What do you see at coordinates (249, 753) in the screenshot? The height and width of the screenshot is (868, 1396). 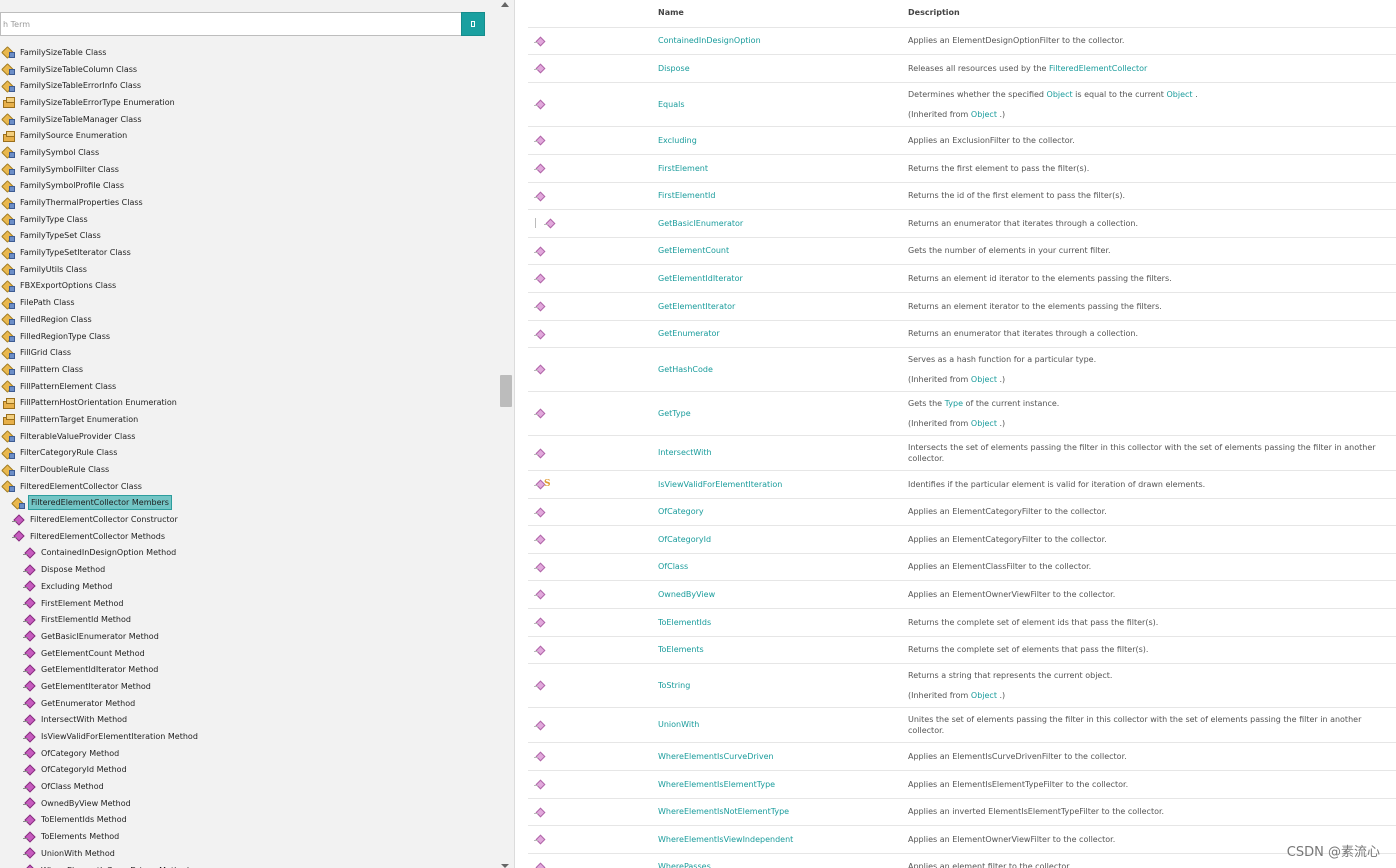 I see `tree-item: OfCategory Method` at bounding box center [249, 753].